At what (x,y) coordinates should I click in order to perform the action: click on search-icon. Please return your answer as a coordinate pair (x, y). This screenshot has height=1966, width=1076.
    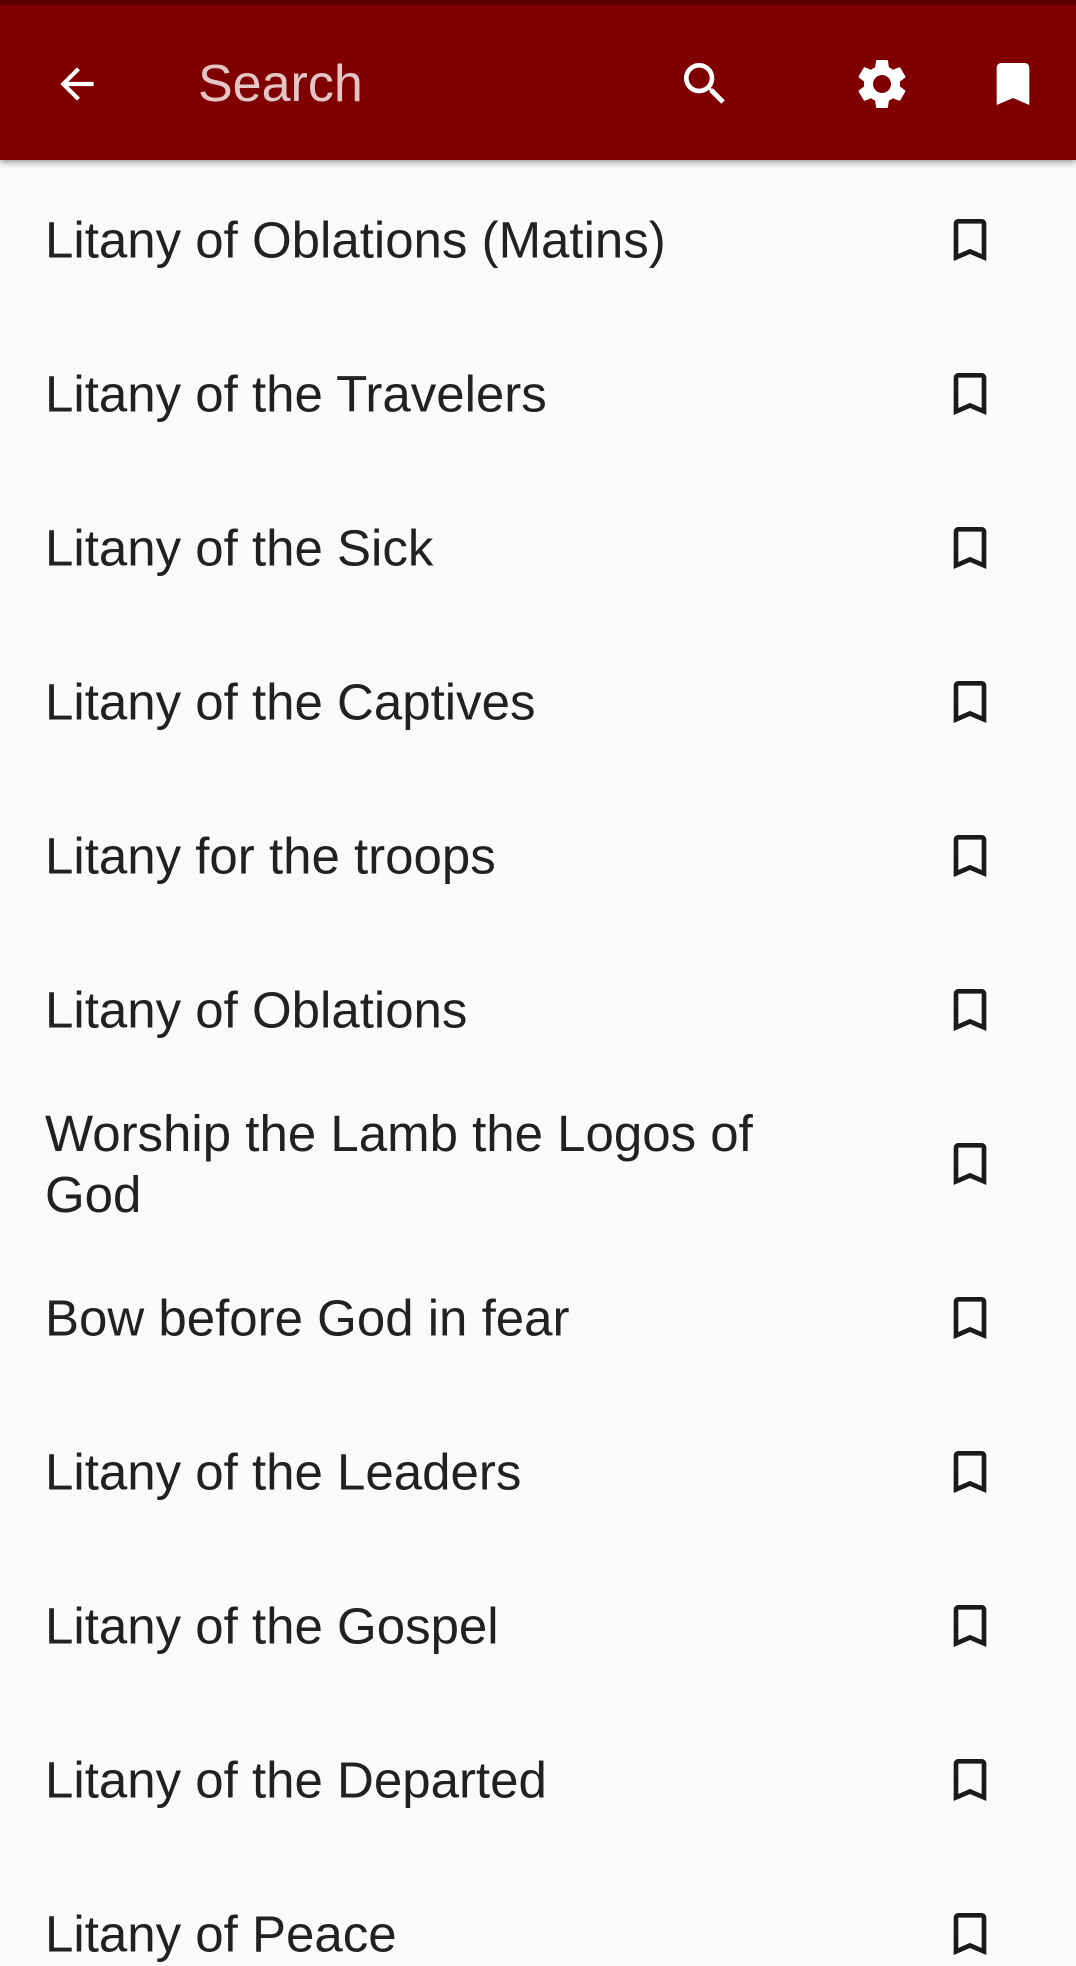
    Looking at the image, I should click on (704, 83).